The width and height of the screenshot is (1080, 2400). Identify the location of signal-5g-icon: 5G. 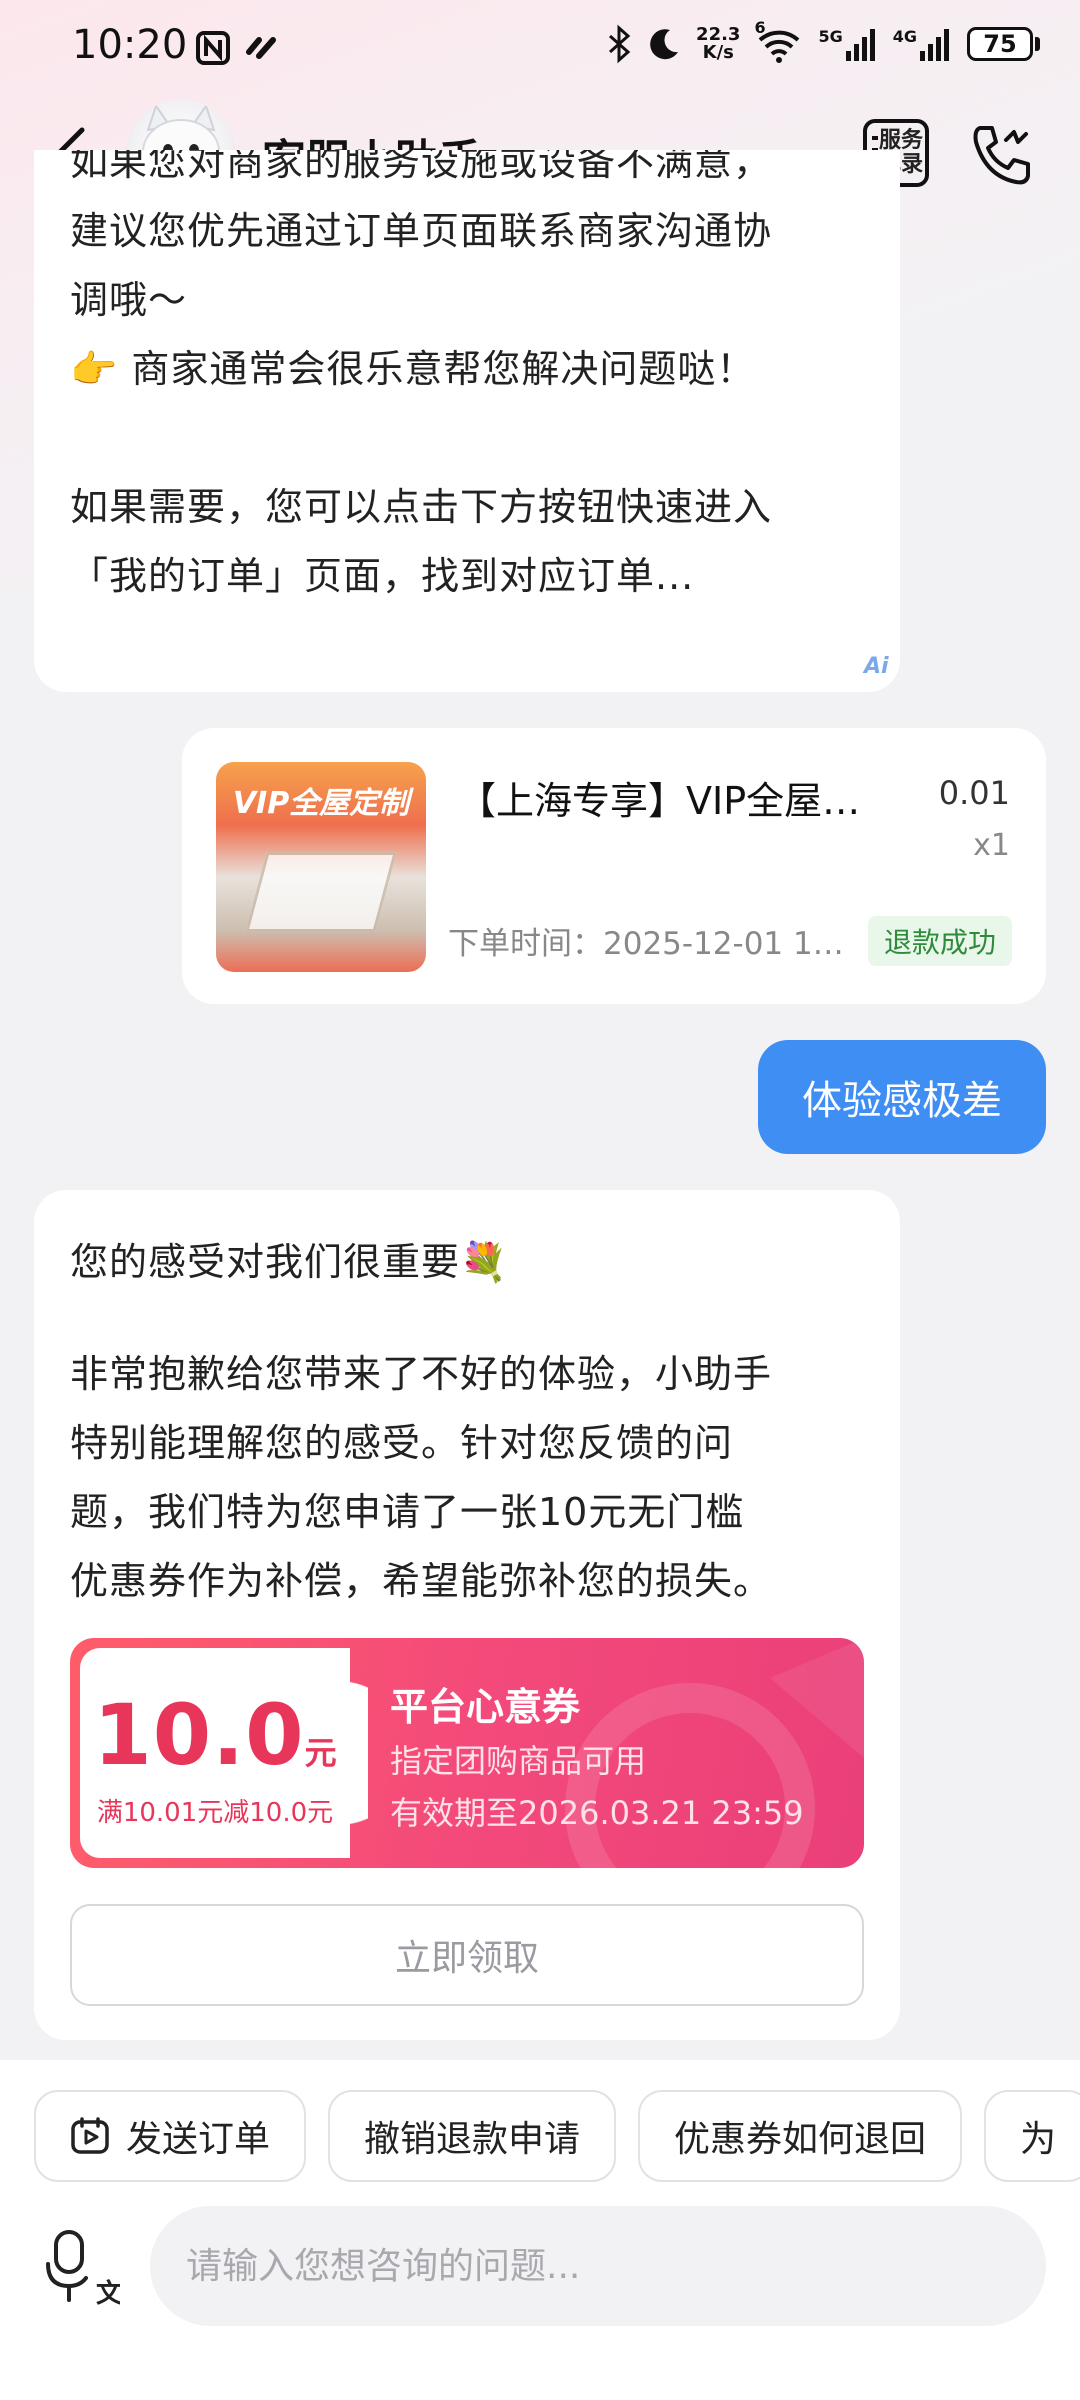
(848, 44).